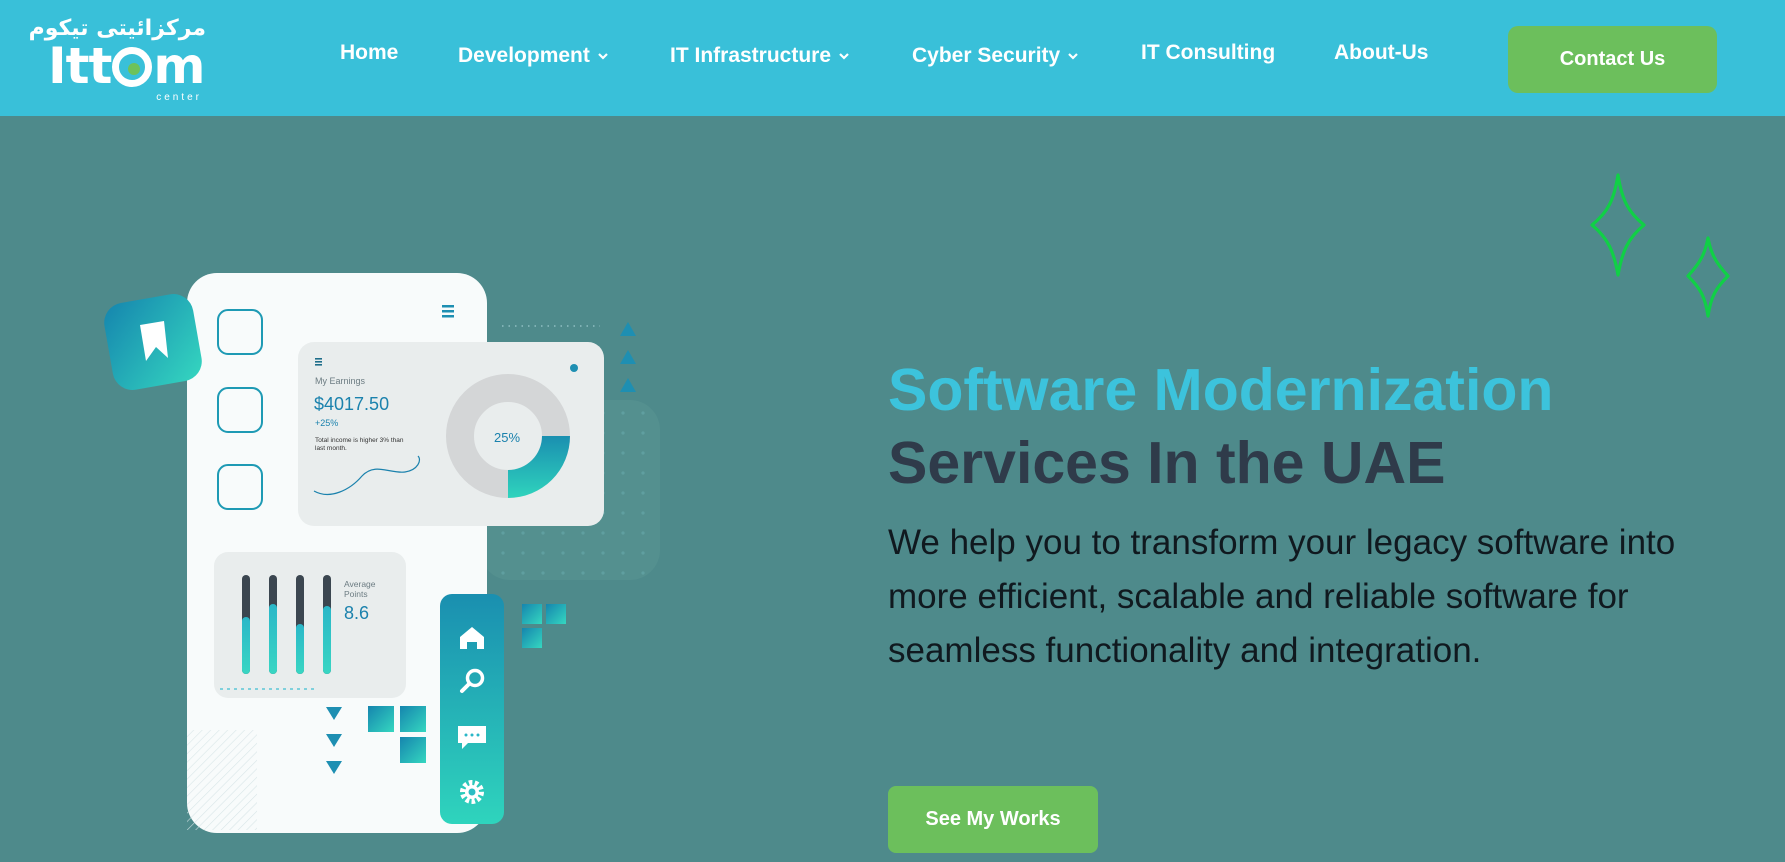  I want to click on nav-item-it-infrastructure: IT Infrastructure, so click(759, 56).